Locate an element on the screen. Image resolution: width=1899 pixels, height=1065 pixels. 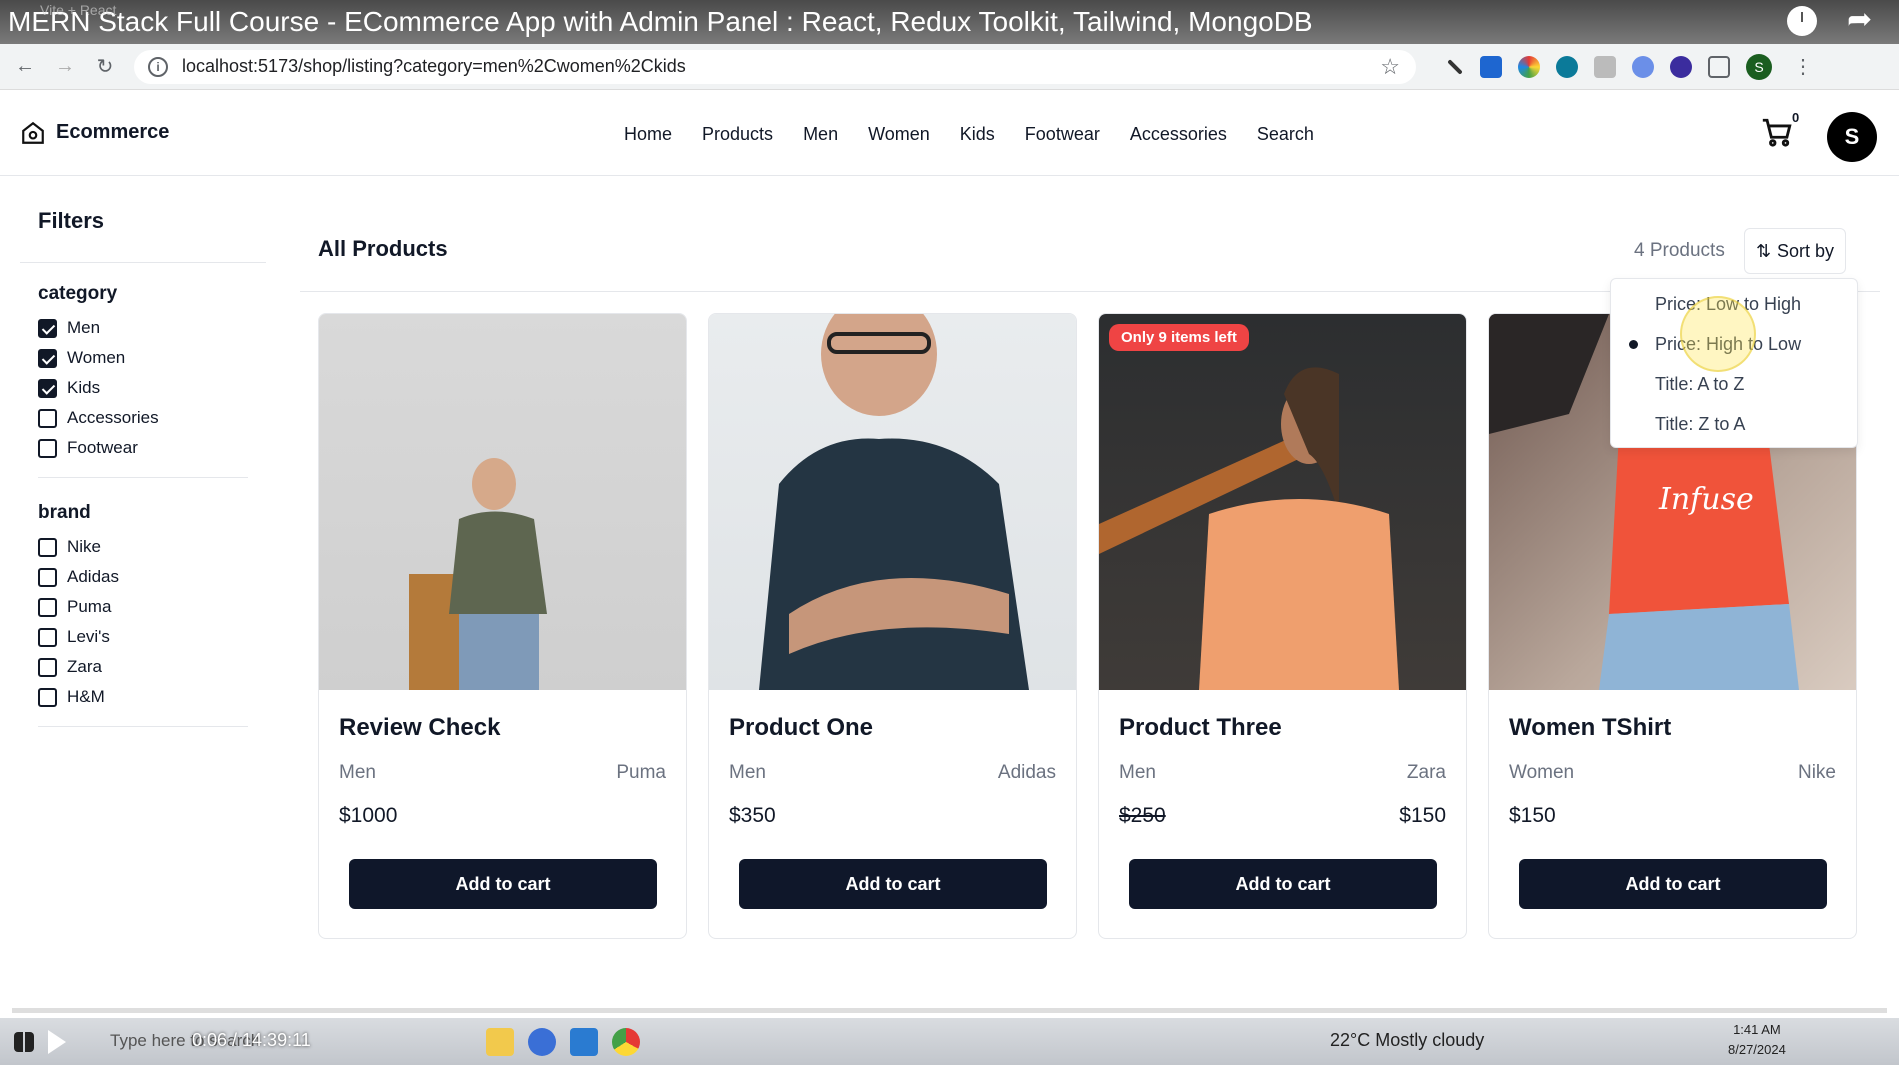
video-timestamp: 0:06 / 14:39:11 is located at coordinates (251, 1040).